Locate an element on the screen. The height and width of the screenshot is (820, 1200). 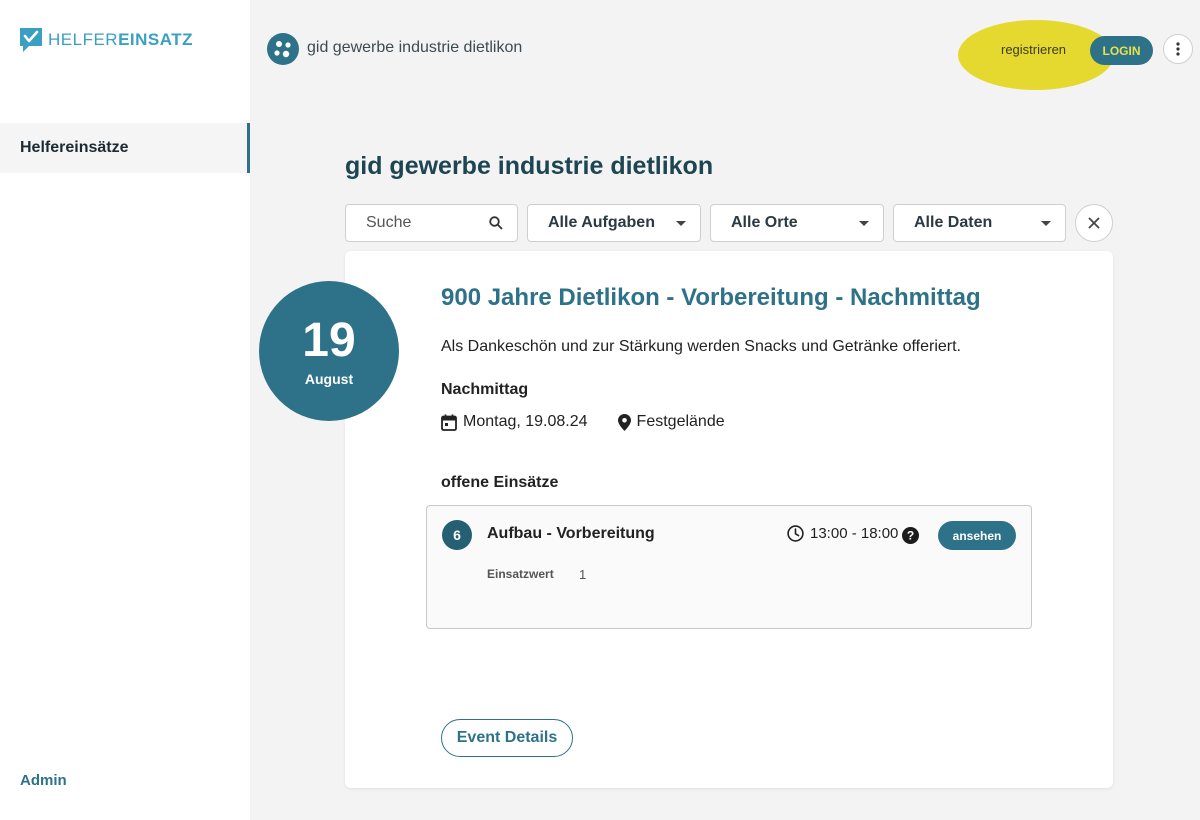
open-shifts-label: offene Einsätze is located at coordinates (500, 482).